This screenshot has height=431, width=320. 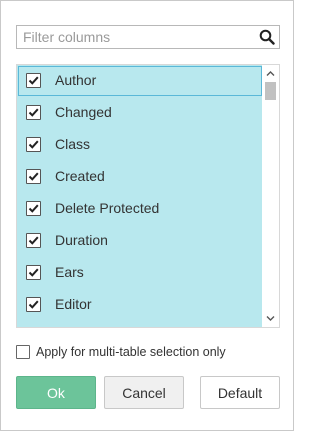 I want to click on column-label: Delete Protected, so click(x=107, y=208).